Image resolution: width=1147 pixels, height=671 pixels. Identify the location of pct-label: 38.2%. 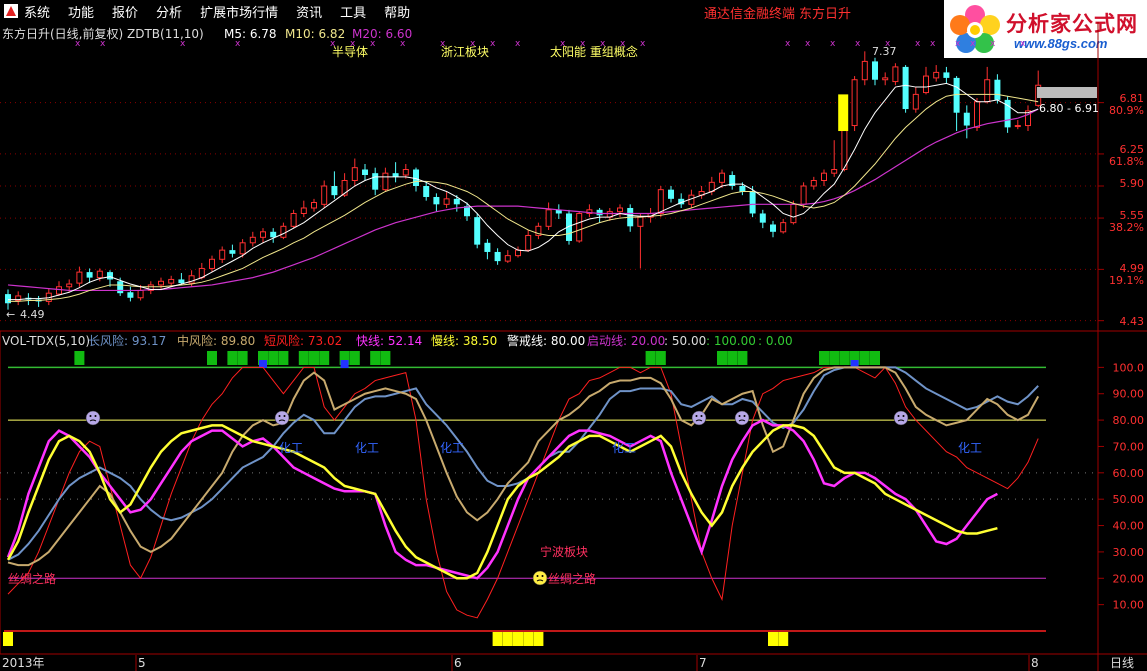
(1126, 227).